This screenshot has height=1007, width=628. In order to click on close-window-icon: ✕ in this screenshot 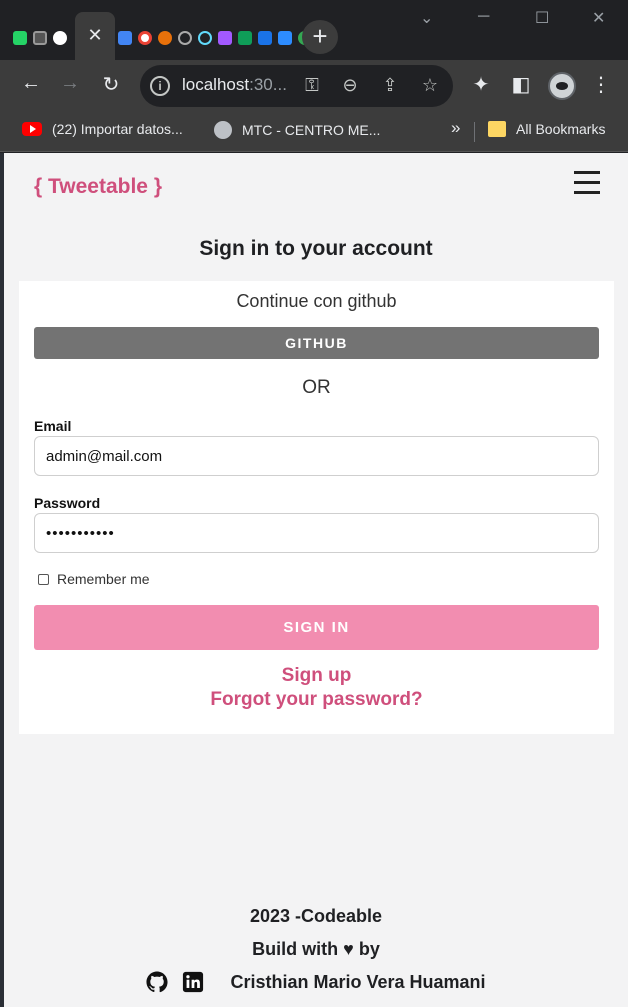, I will do `click(598, 18)`.